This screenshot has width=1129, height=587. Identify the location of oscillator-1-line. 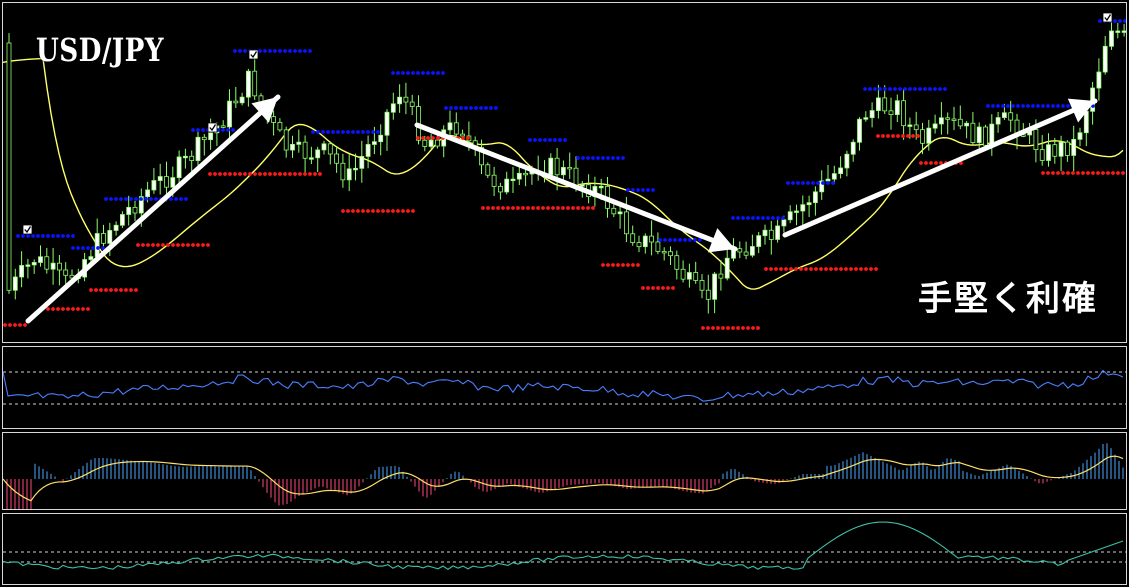
(563, 385).